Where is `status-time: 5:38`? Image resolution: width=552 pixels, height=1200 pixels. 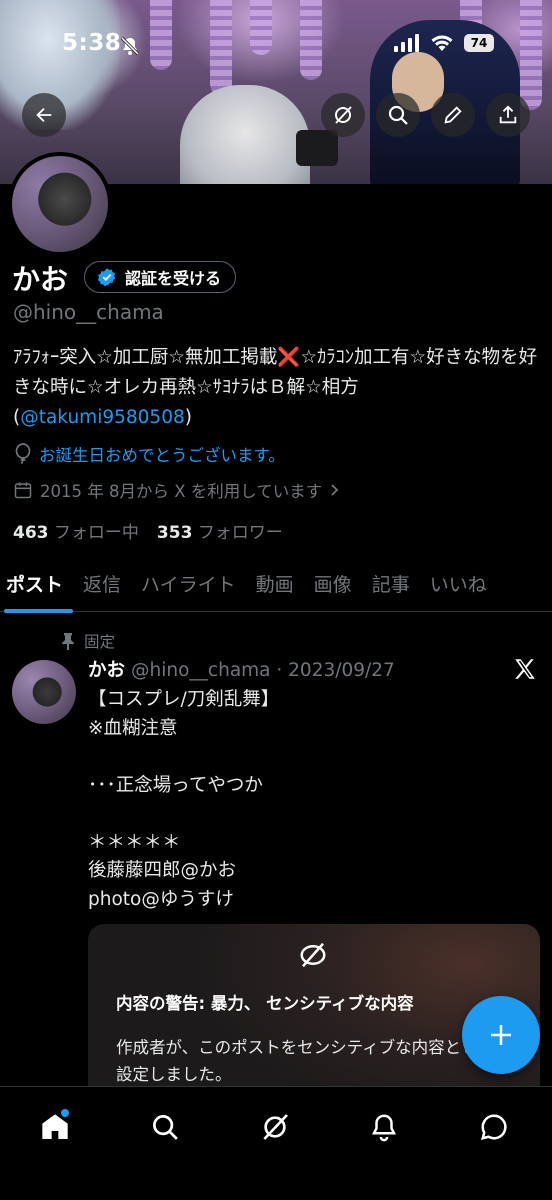 status-time: 5:38 is located at coordinates (92, 43).